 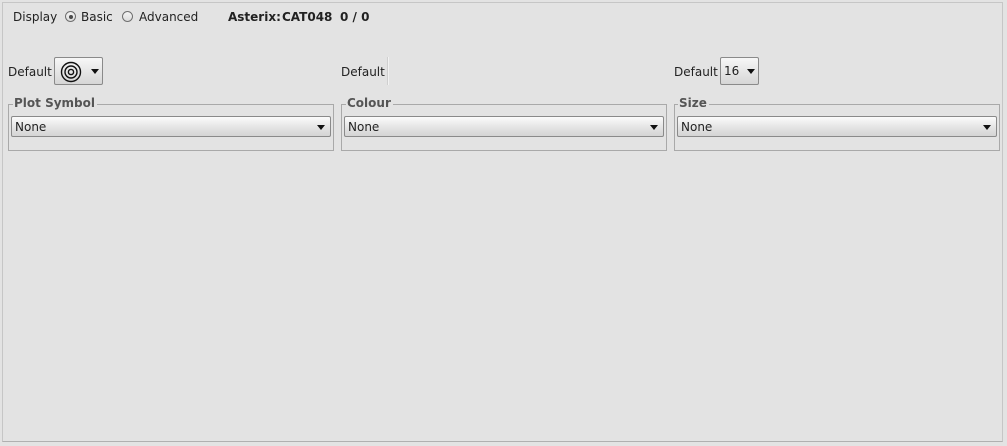 What do you see at coordinates (97, 17) in the screenshot?
I see `basic-label: Basic` at bounding box center [97, 17].